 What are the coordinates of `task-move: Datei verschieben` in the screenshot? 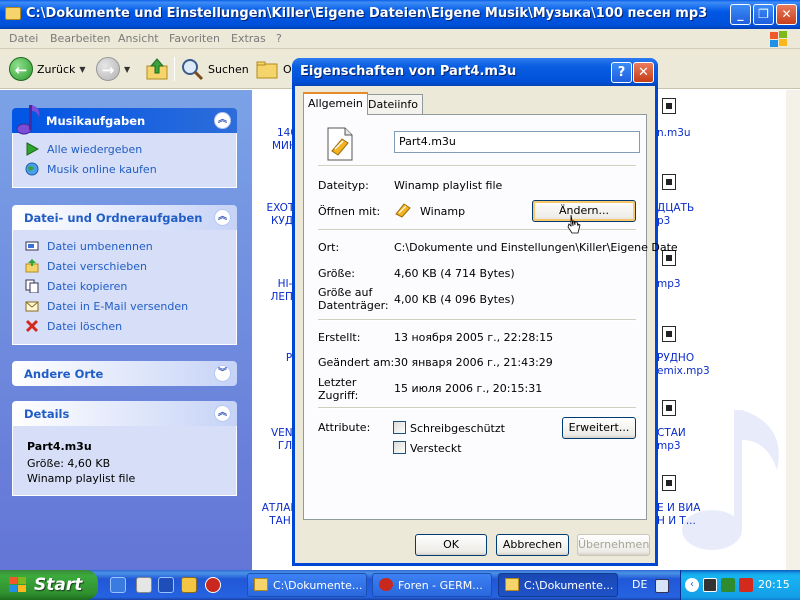 It's located at (125, 266).